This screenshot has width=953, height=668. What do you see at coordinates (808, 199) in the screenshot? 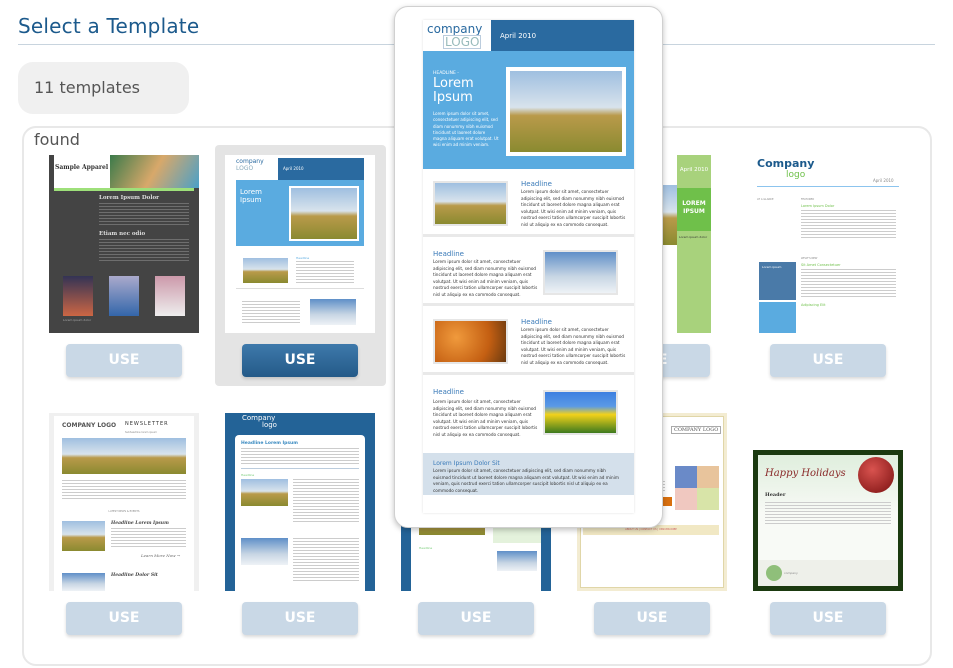
I see `label: FEATURED` at bounding box center [808, 199].